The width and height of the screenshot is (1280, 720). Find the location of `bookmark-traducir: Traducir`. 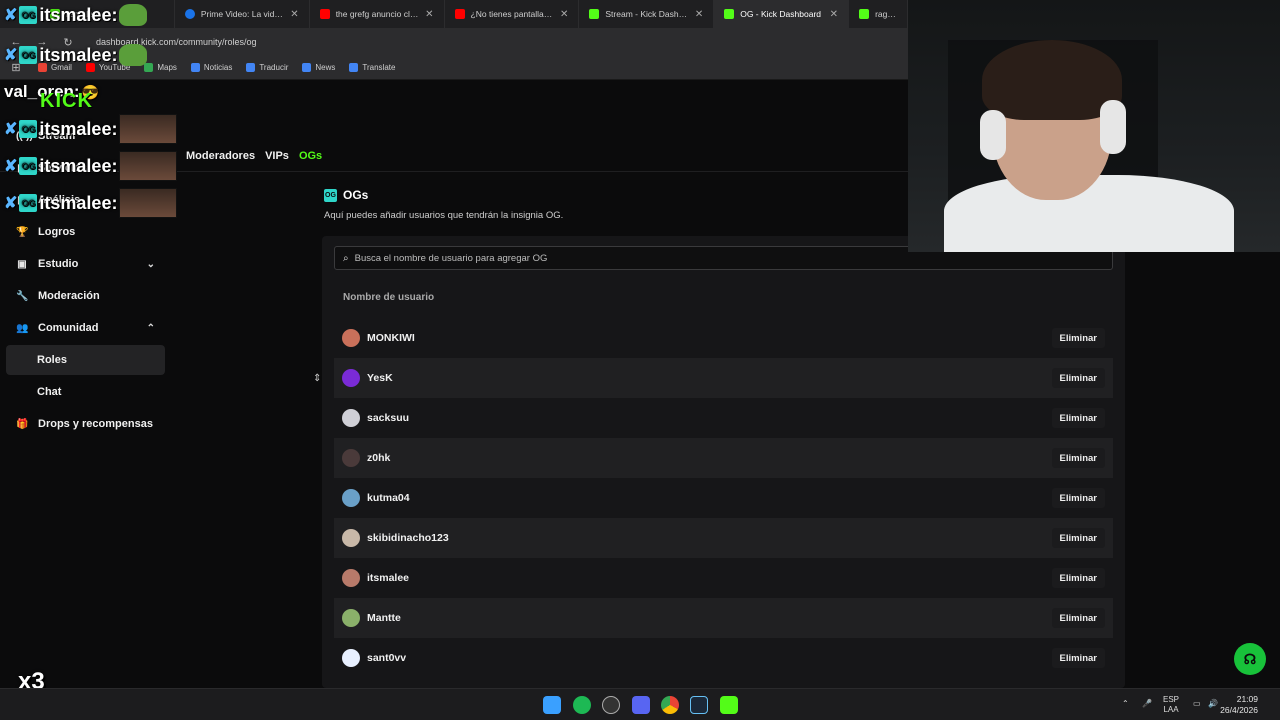

bookmark-traducir: Traducir is located at coordinates (267, 67).